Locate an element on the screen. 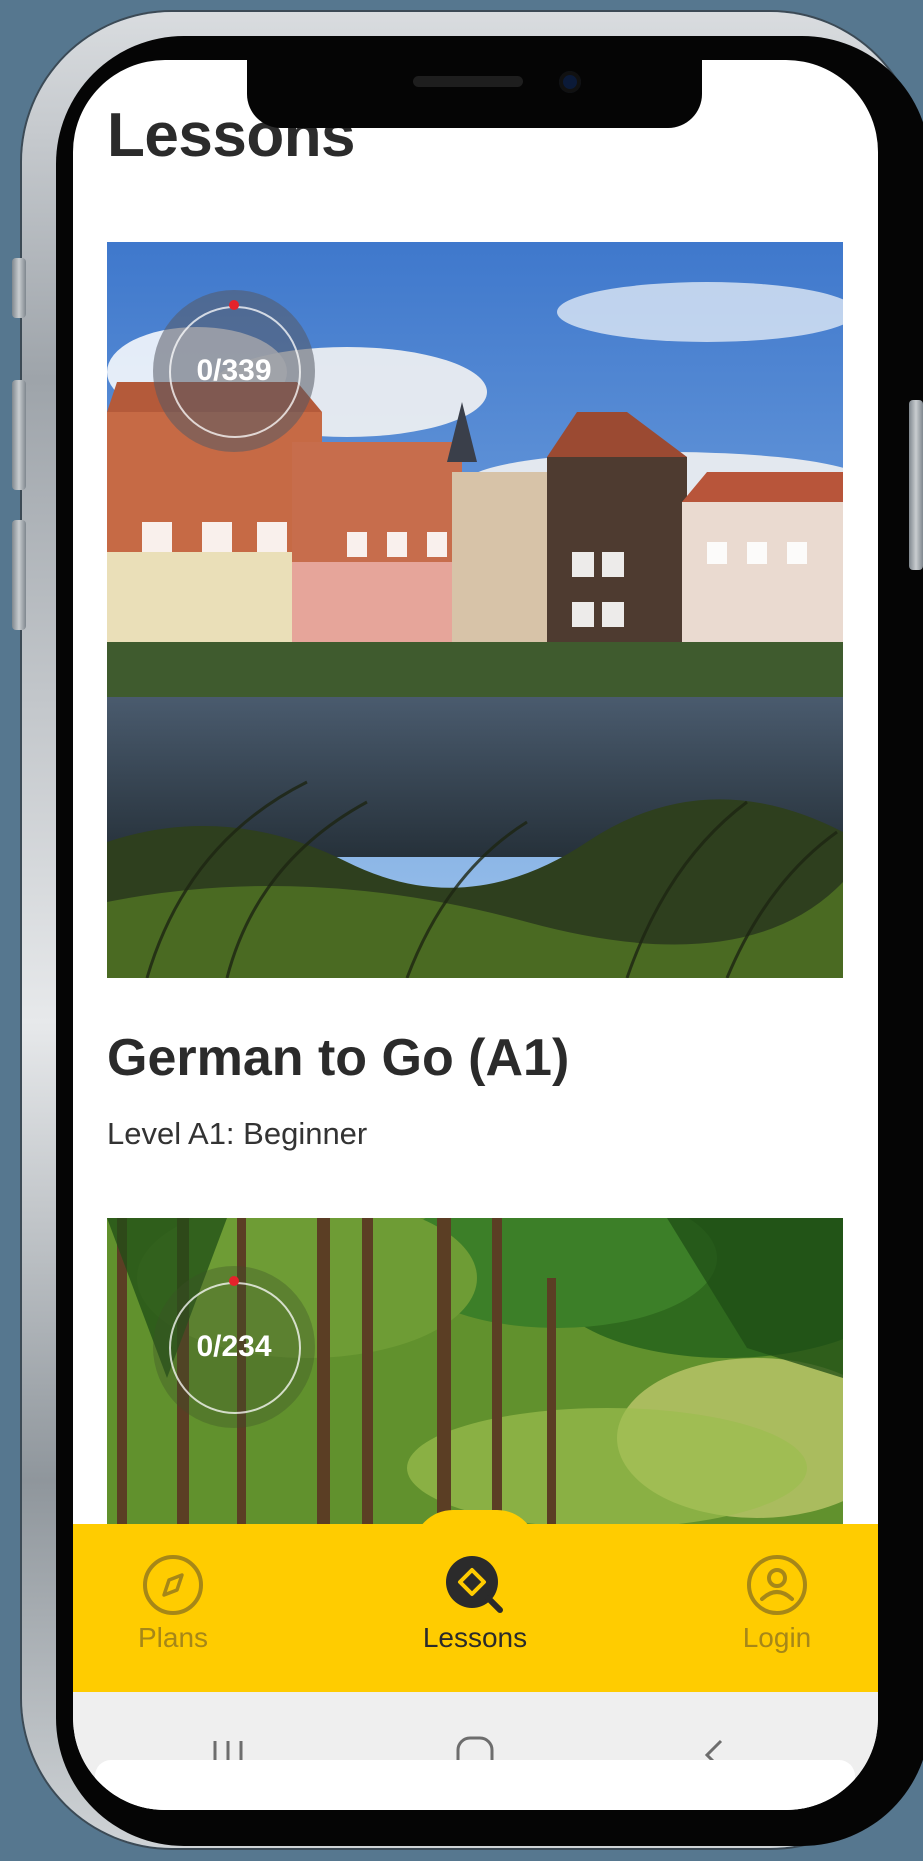 The image size is (923, 1861). course-level: Level A1: Beginner is located at coordinates (237, 1133).